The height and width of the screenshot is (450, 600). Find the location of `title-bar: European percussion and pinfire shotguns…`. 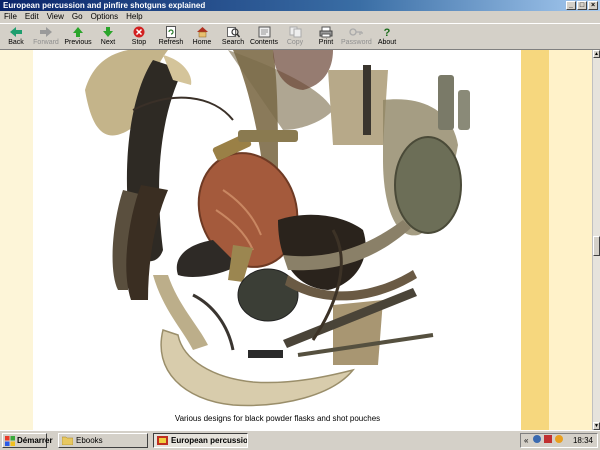

title-bar: European percussion and pinfire shotguns… is located at coordinates (300, 5).